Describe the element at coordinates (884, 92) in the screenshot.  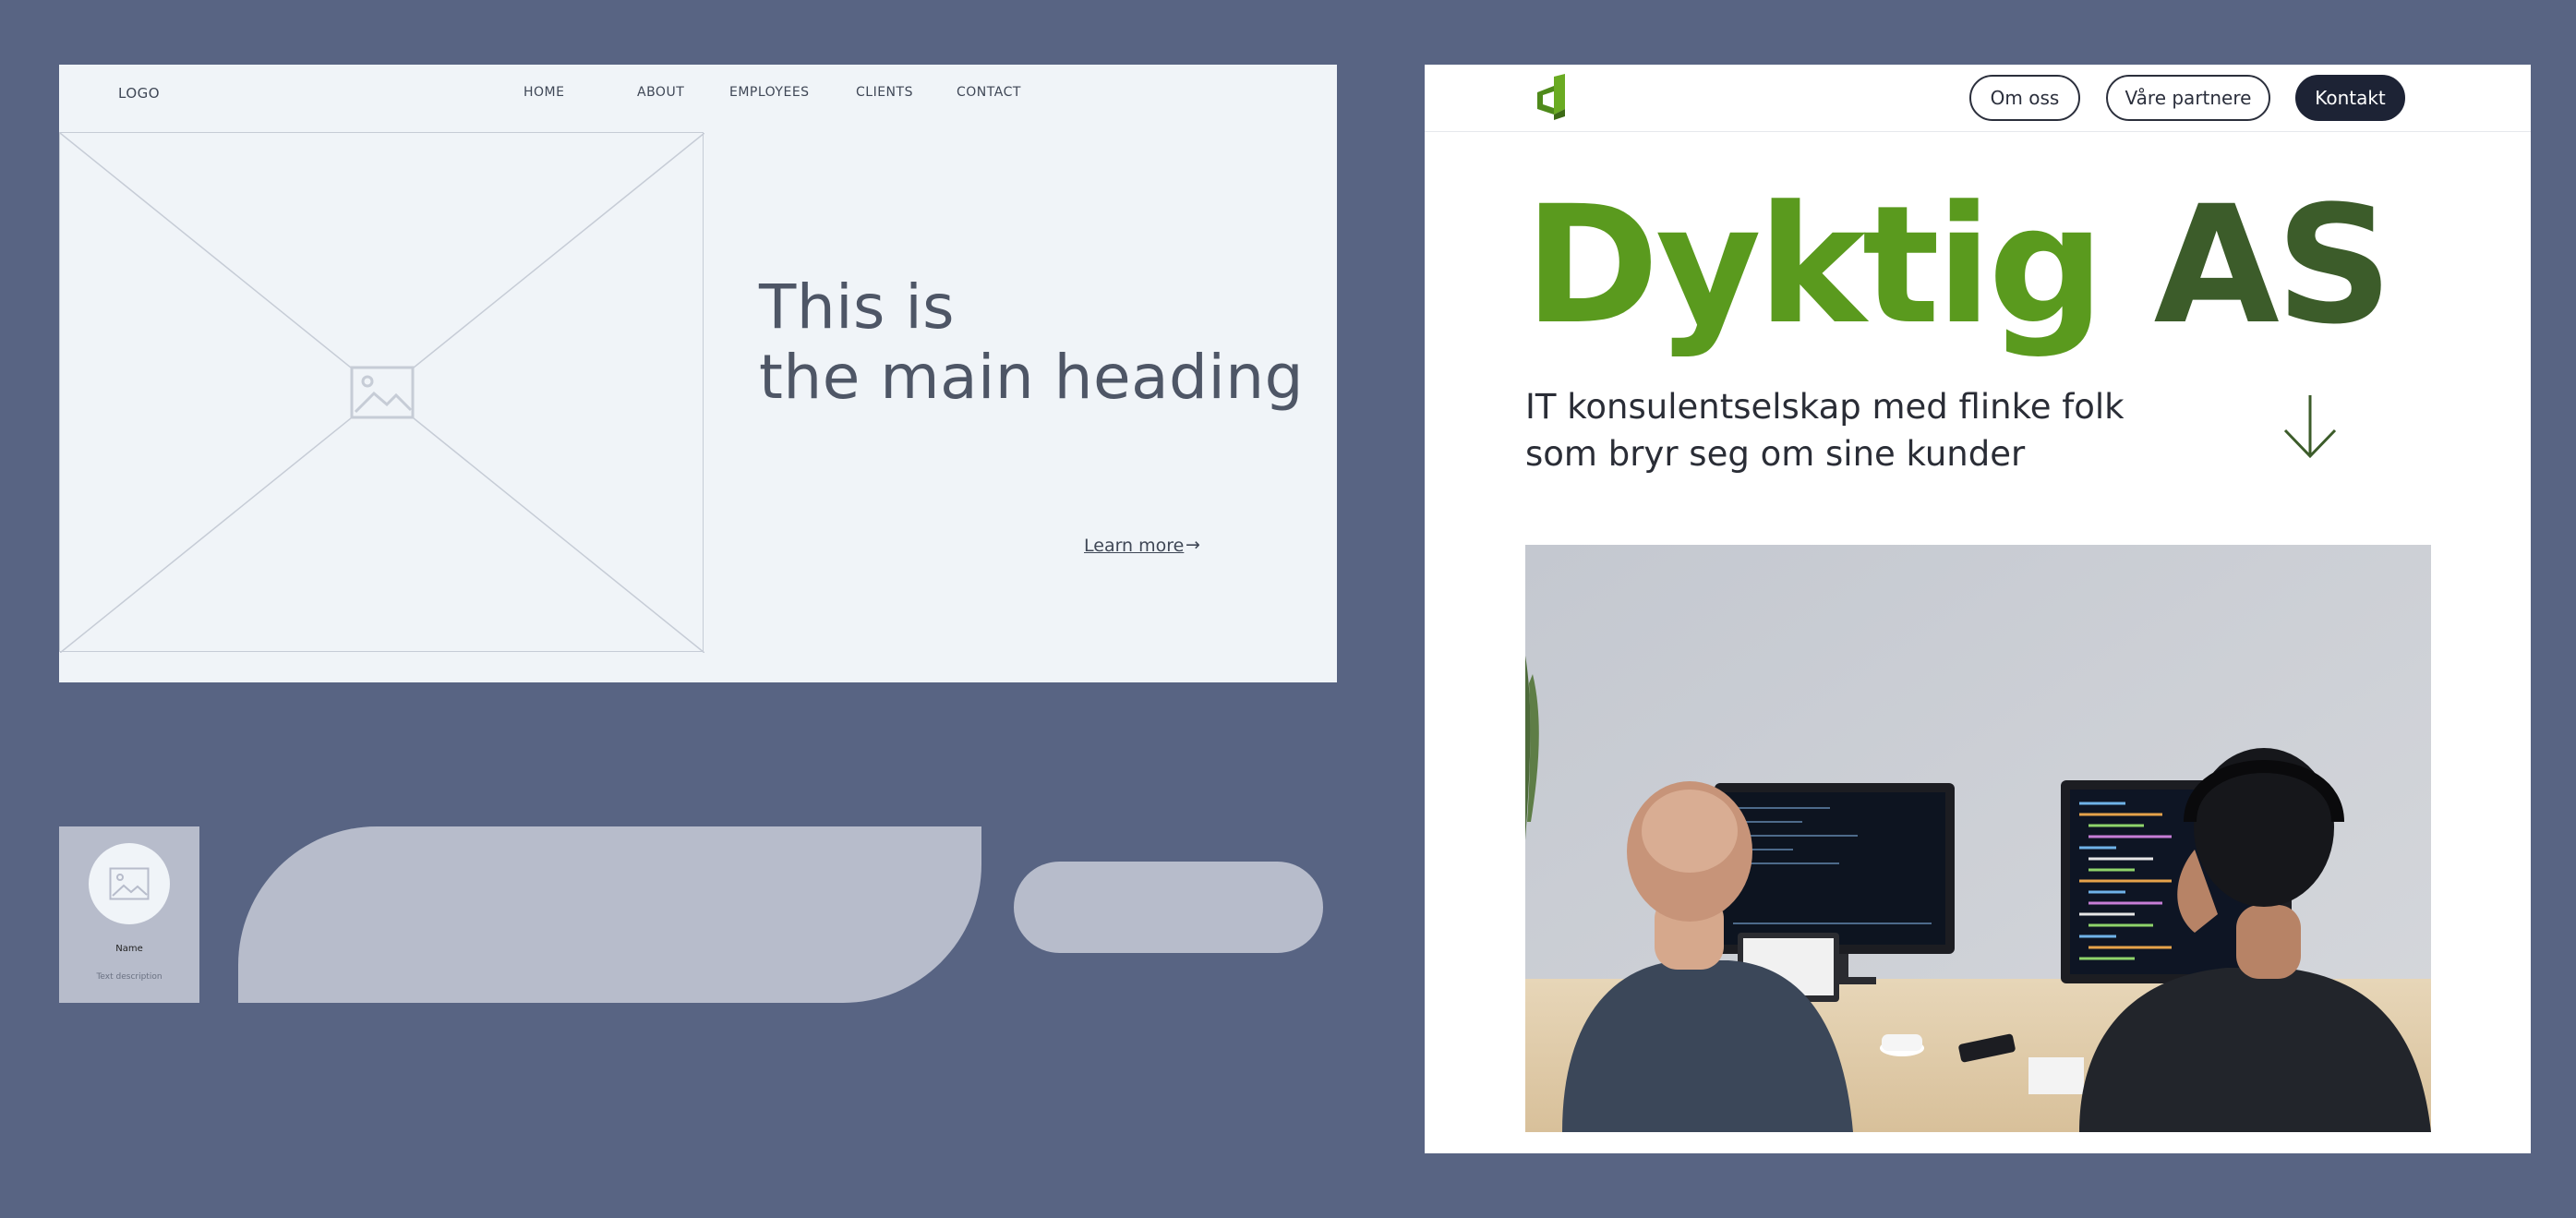
I see `nav-link-clients: CLIENTS` at that location.